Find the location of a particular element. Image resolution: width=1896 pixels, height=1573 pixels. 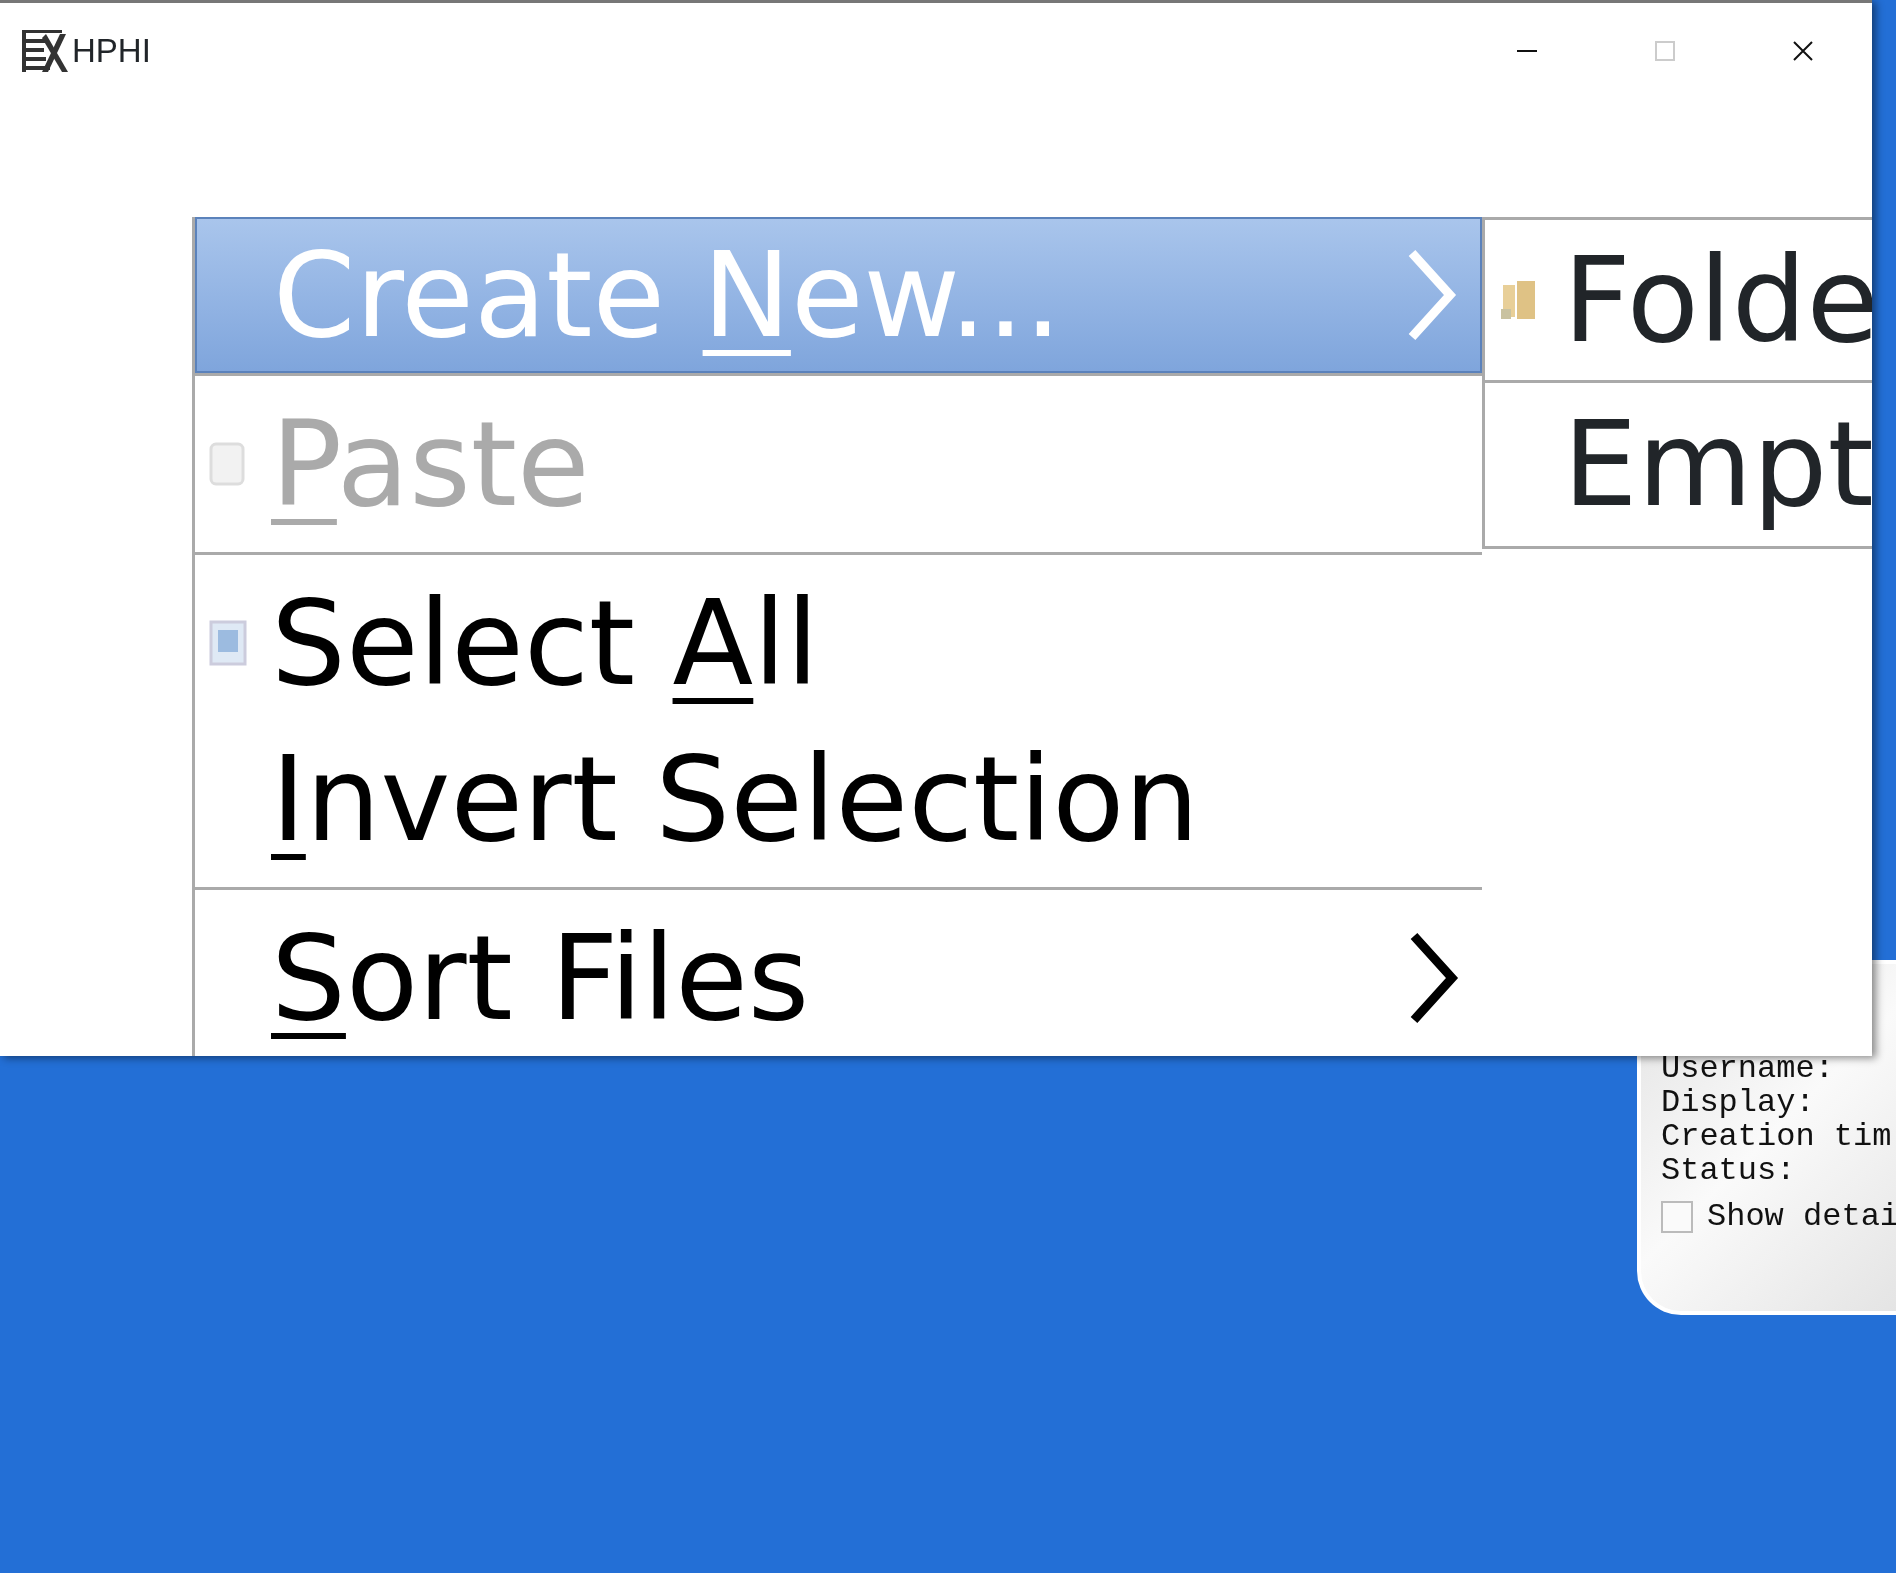

checkbox is located at coordinates (1677, 1217).